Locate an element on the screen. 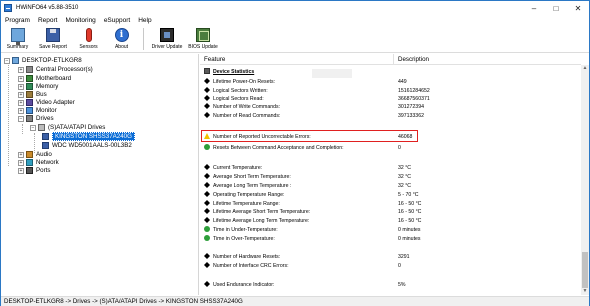 The height and width of the screenshot is (306, 590). tree-item-wdc-hdd: WDC WD5001AALS-00L3B2 is located at coordinates (87, 145).